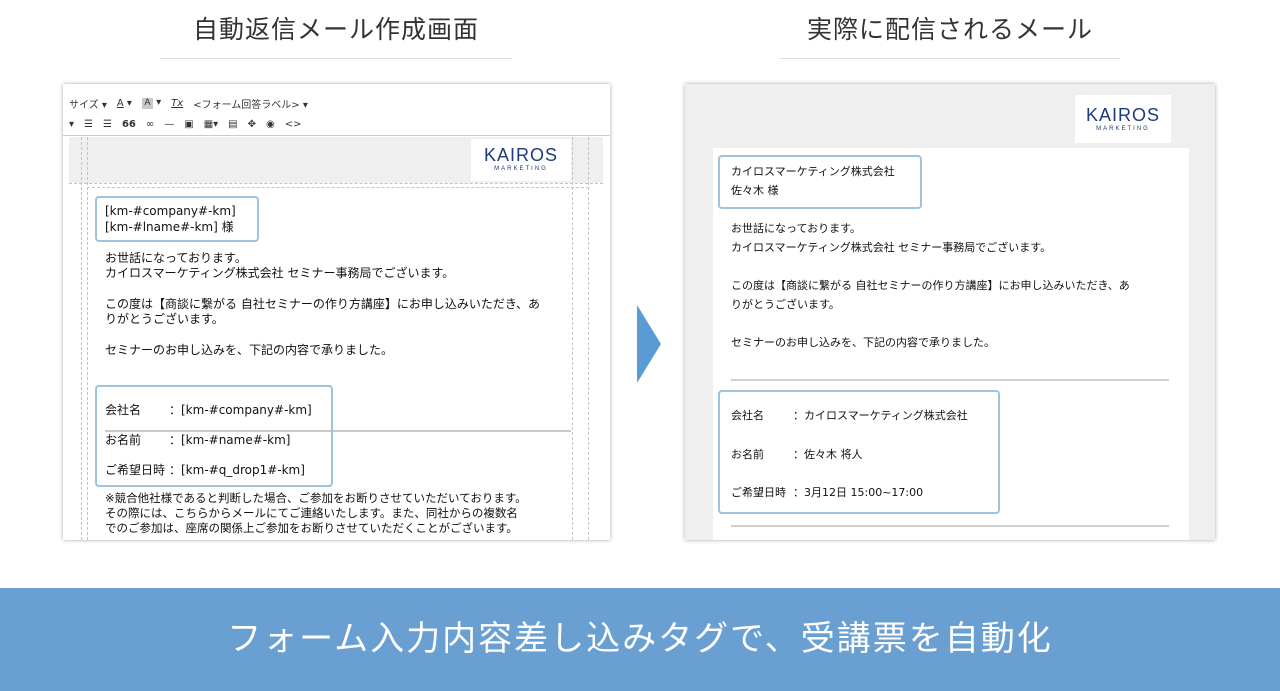 The image size is (1280, 691). What do you see at coordinates (250, 103) in the screenshot?
I see `form-label-dropdown: <フォーム回答ラベル> ▾` at bounding box center [250, 103].